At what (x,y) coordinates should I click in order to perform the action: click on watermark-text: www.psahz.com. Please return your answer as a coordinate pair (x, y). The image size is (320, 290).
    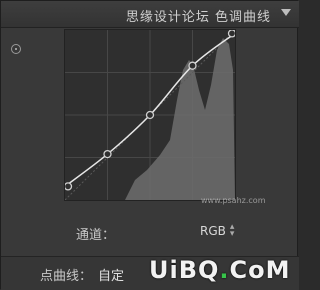
    Looking at the image, I should click on (233, 200).